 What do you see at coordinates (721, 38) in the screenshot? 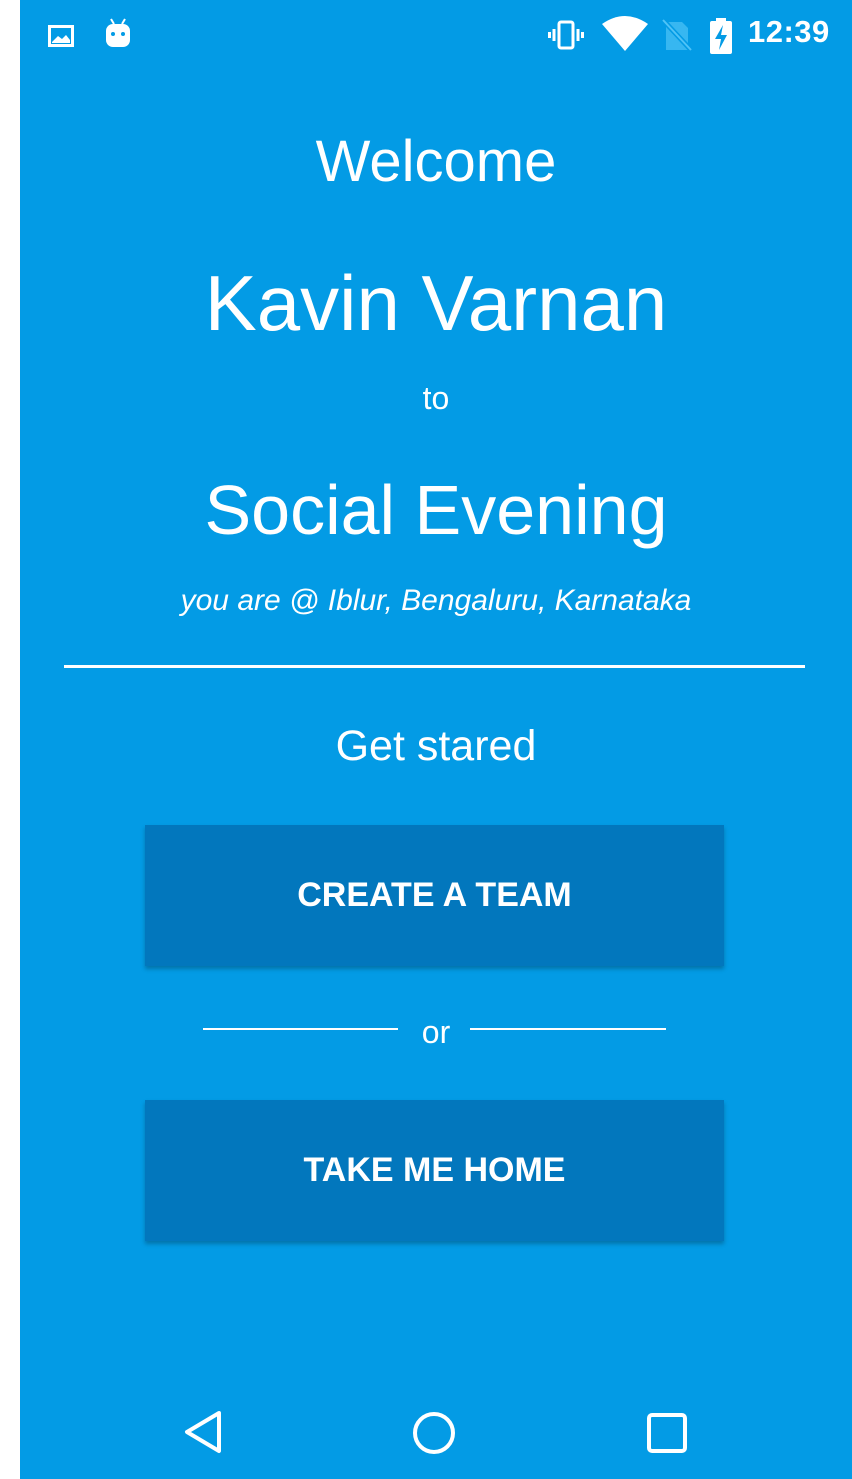
I see `battery-charging-icon` at bounding box center [721, 38].